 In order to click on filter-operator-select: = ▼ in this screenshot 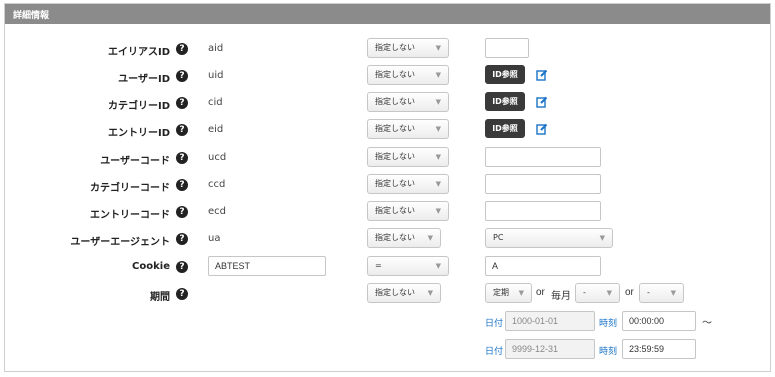, I will do `click(408, 266)`.